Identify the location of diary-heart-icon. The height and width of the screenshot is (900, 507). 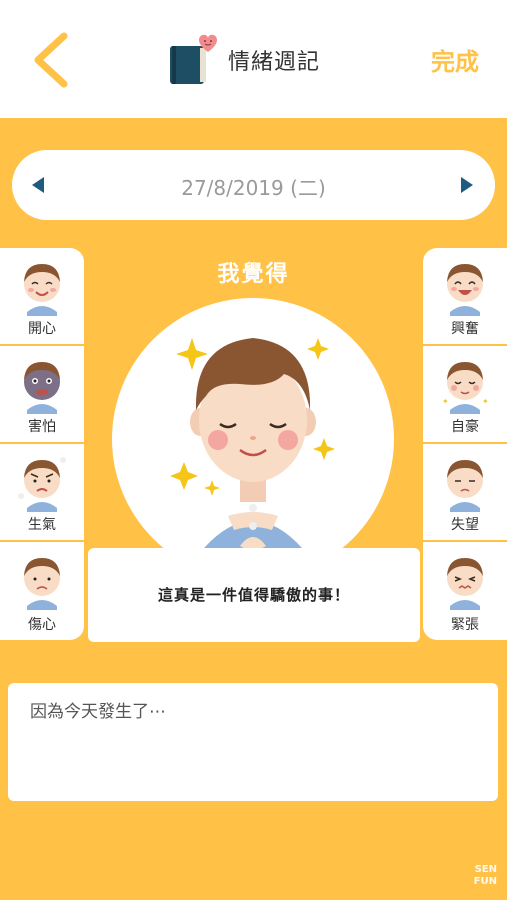
(193, 59).